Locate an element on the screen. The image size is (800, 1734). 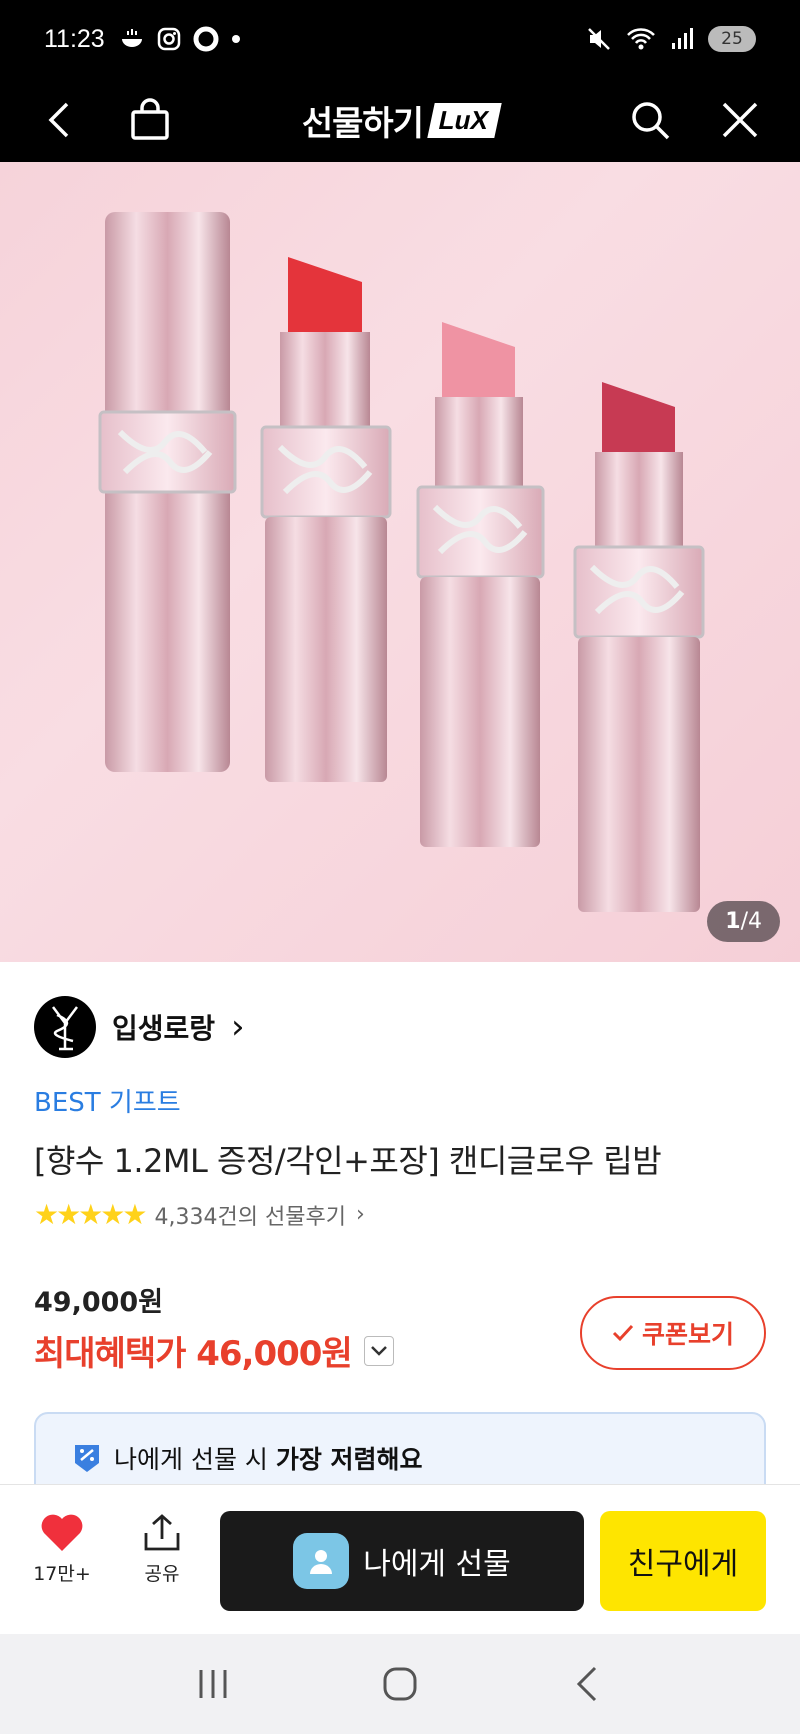
gift-to-friend-button: 친구에게 is located at coordinates (683, 1561).